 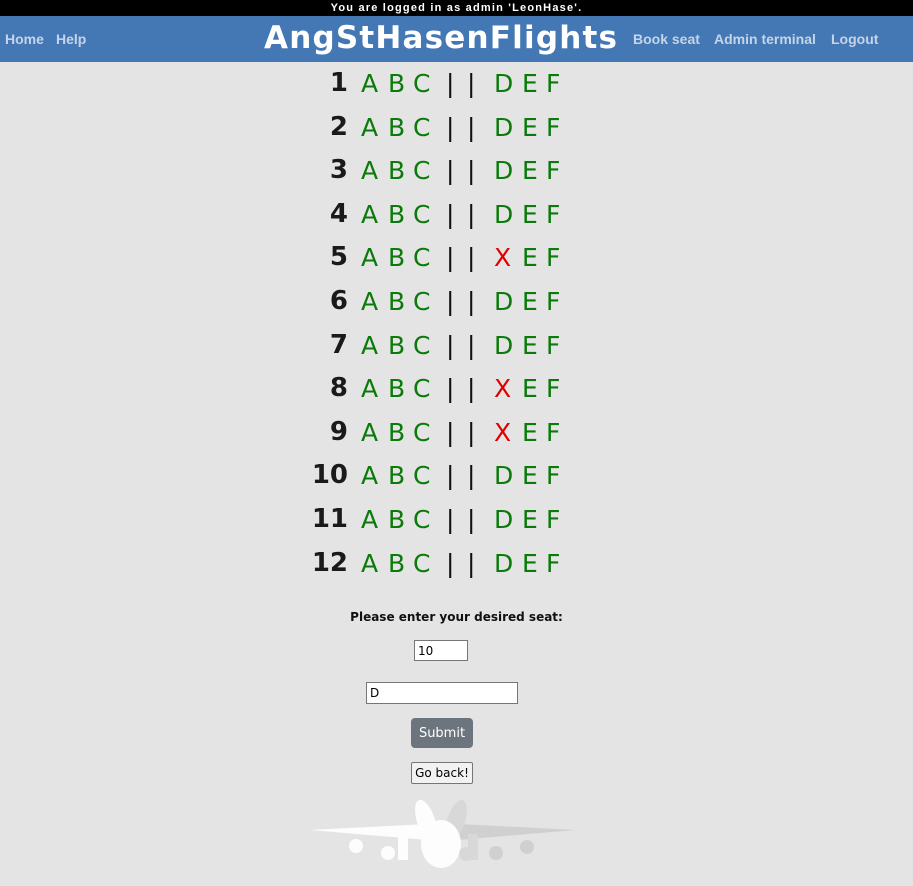 I want to click on seat-row: 4 A B C D E F | |, so click(x=456, y=214).